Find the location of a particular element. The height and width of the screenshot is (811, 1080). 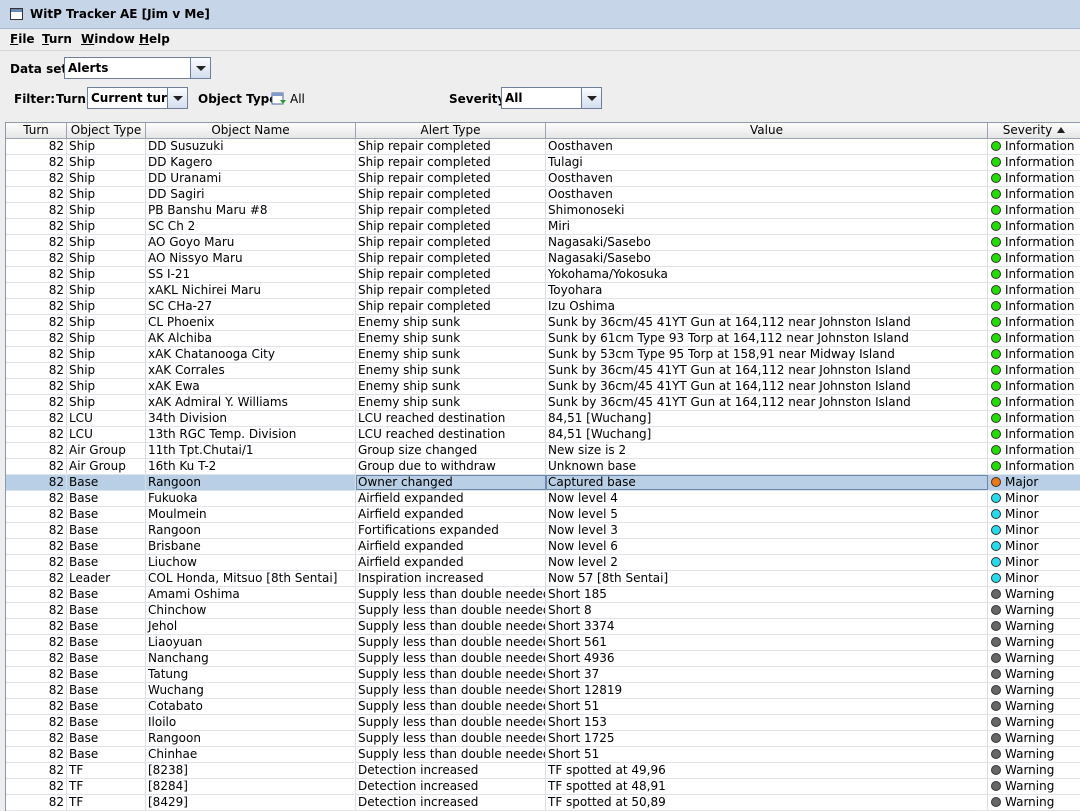

object-name-cell: DD Susuzuki is located at coordinates (251, 146).